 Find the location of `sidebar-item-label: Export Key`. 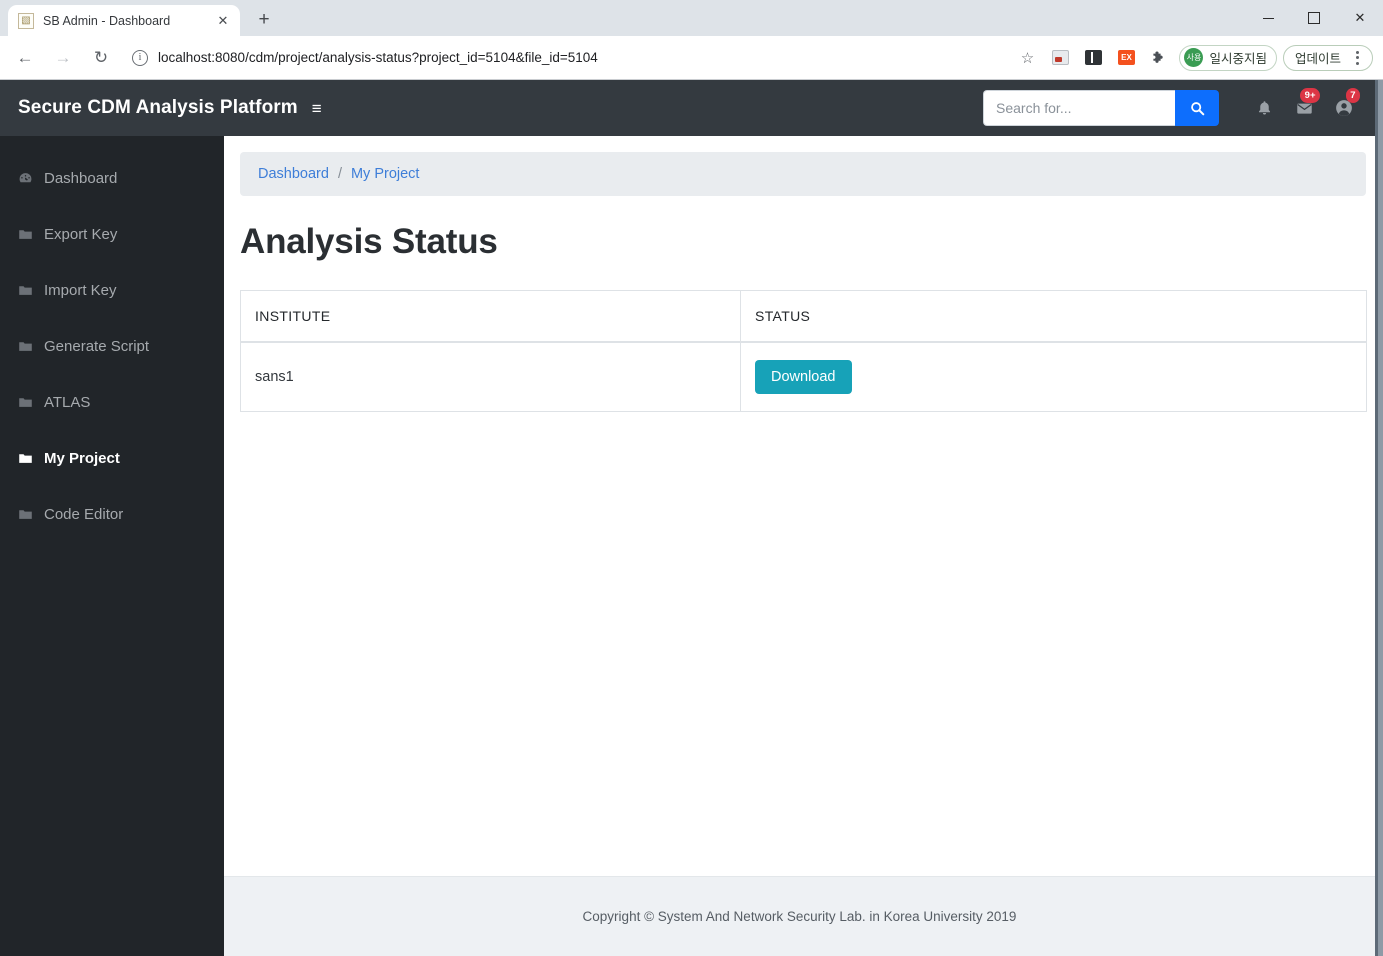

sidebar-item-label: Export Key is located at coordinates (81, 234).